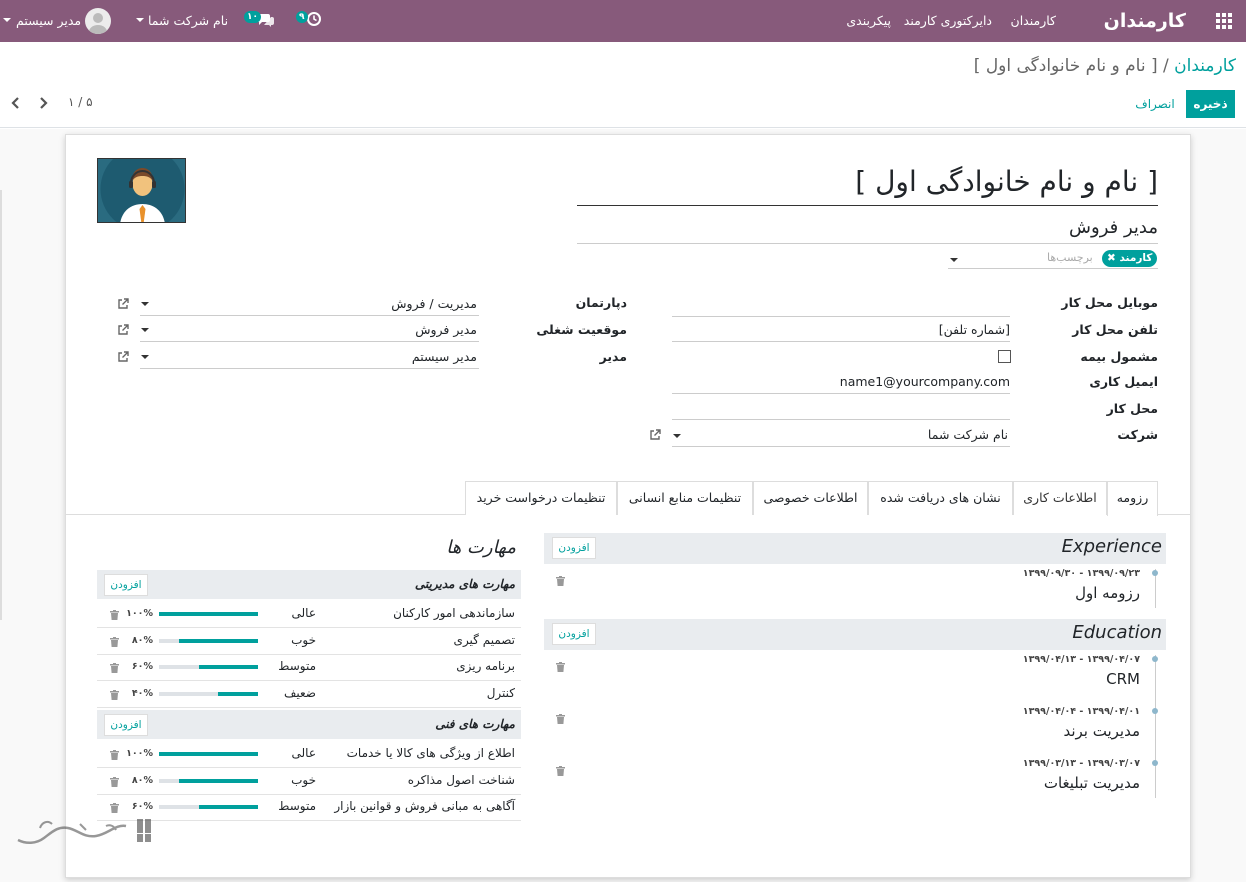 This screenshot has height=882, width=1246. I want to click on resume-item-name: مدیریت برند, so click(1020, 731).